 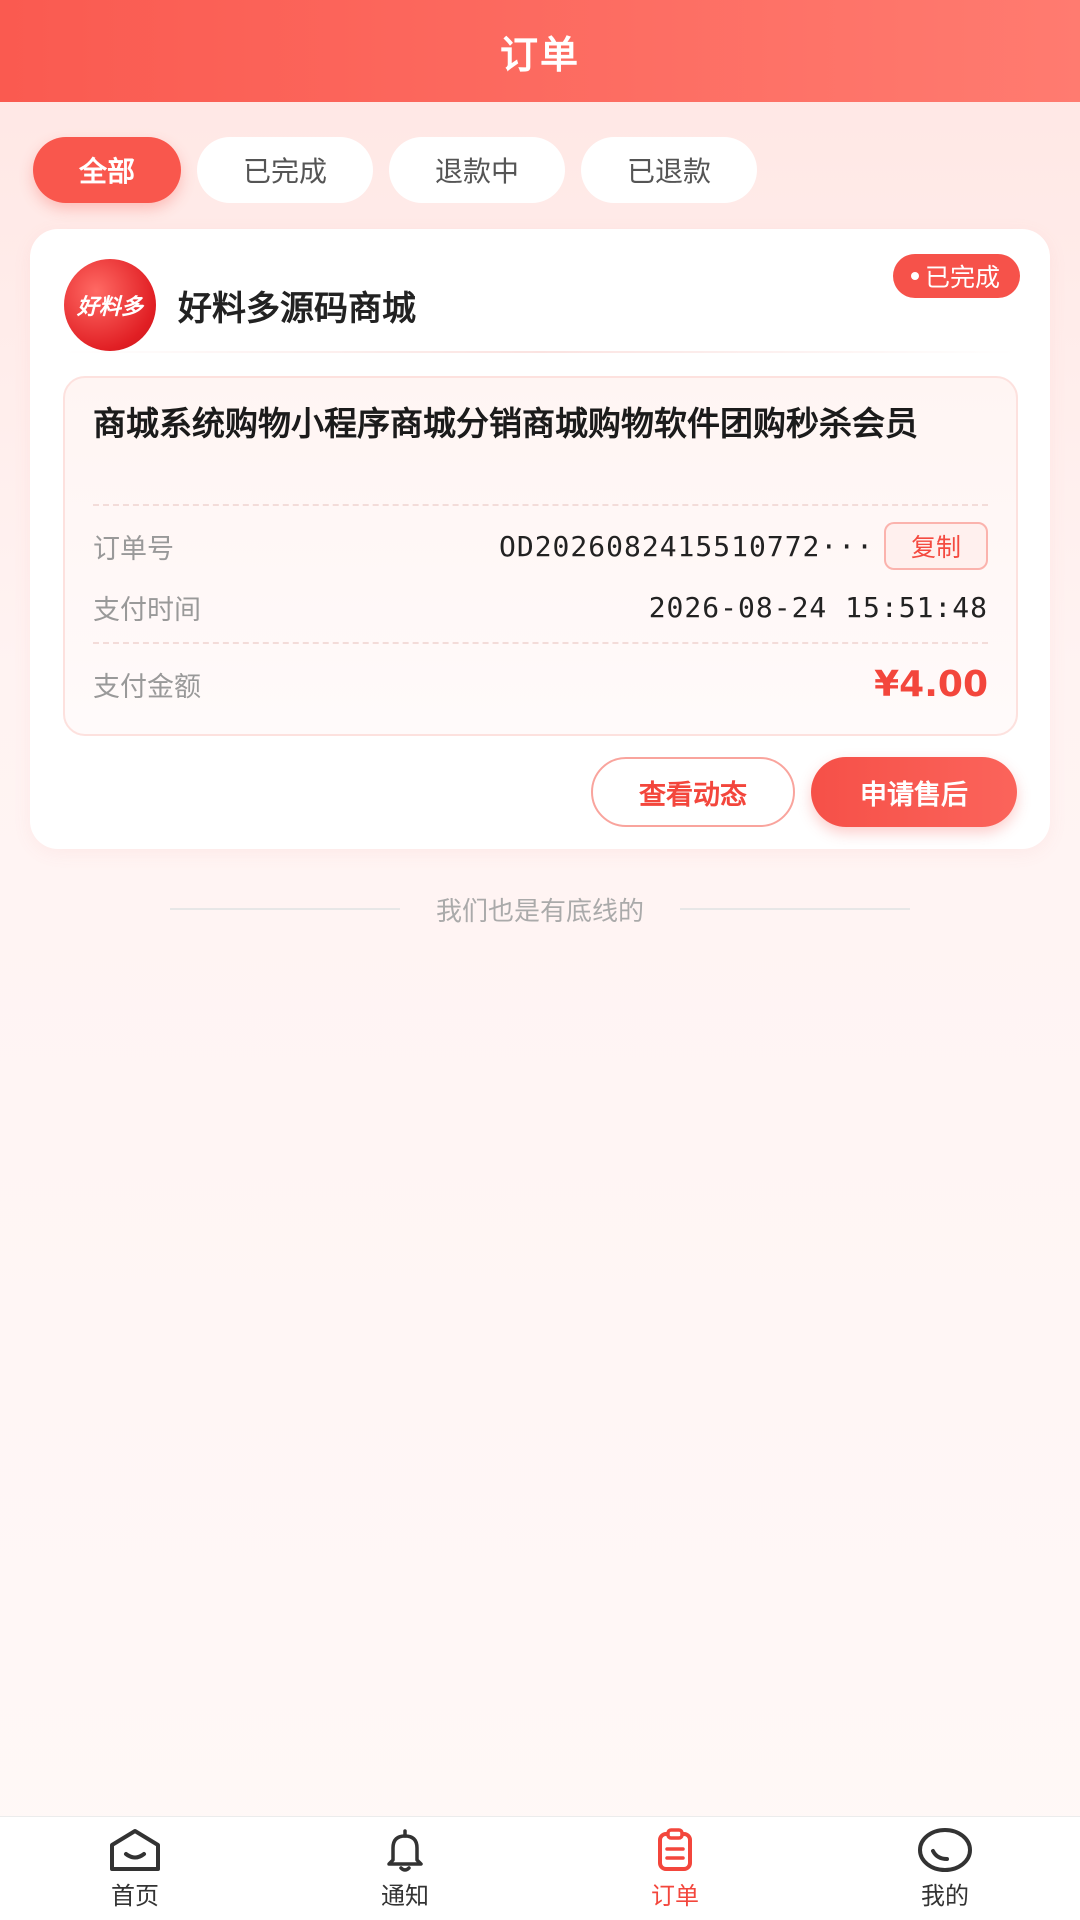 What do you see at coordinates (804, 792) in the screenshot?
I see `order-actions: 查看动态 申请售后` at bounding box center [804, 792].